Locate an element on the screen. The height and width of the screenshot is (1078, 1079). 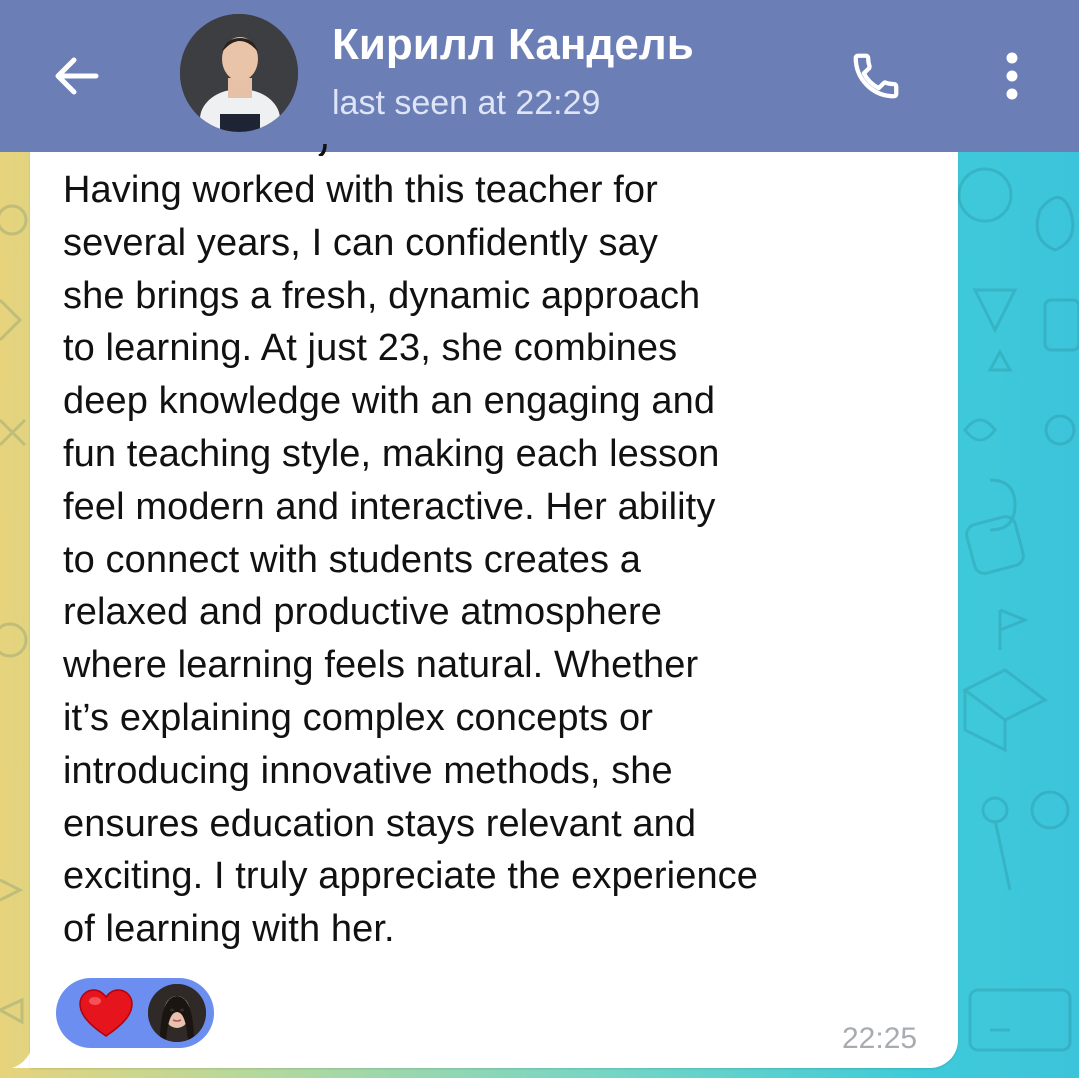
call-button is located at coordinates (876, 76).